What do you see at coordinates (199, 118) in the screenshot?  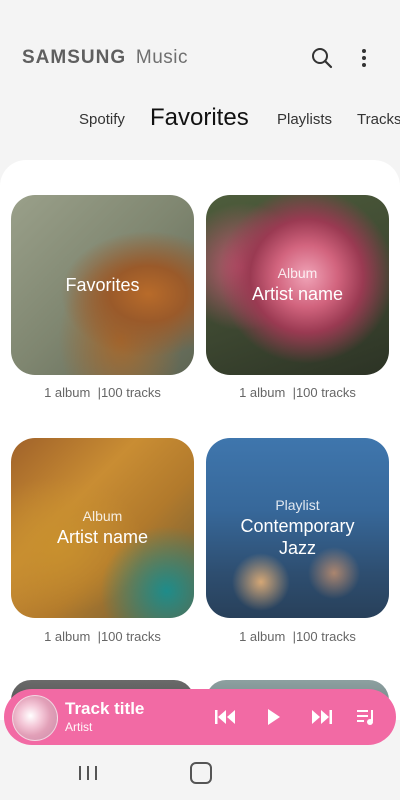 I see `tab-favorites: Favorites` at bounding box center [199, 118].